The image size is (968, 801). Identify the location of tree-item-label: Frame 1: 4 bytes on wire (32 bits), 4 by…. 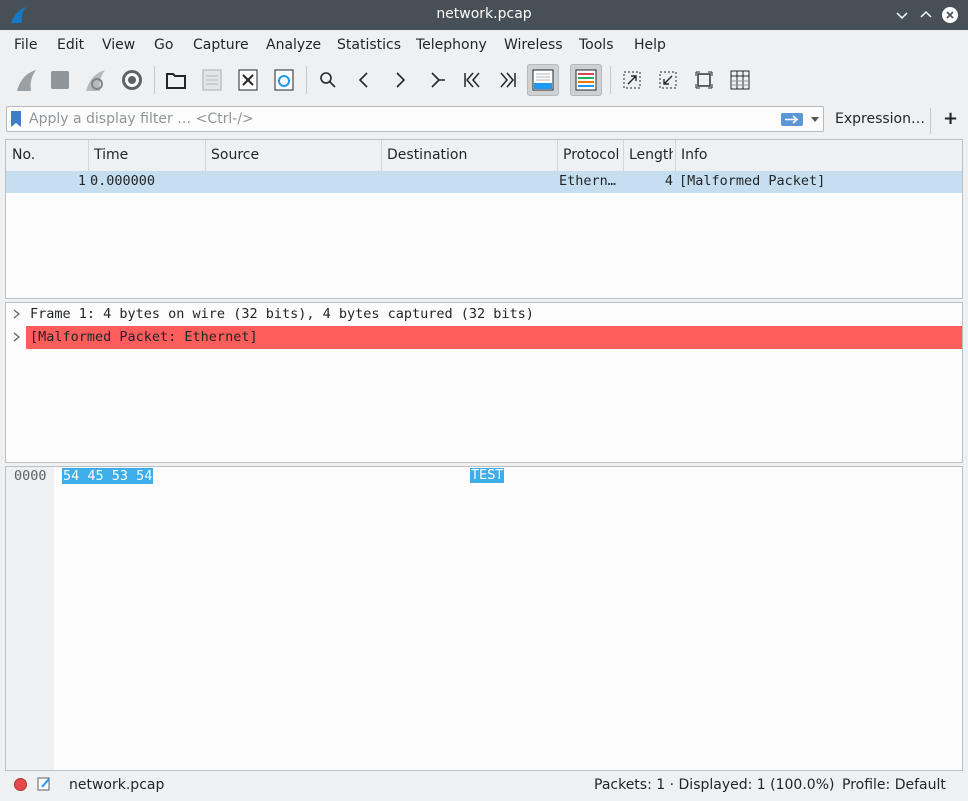
(282, 314).